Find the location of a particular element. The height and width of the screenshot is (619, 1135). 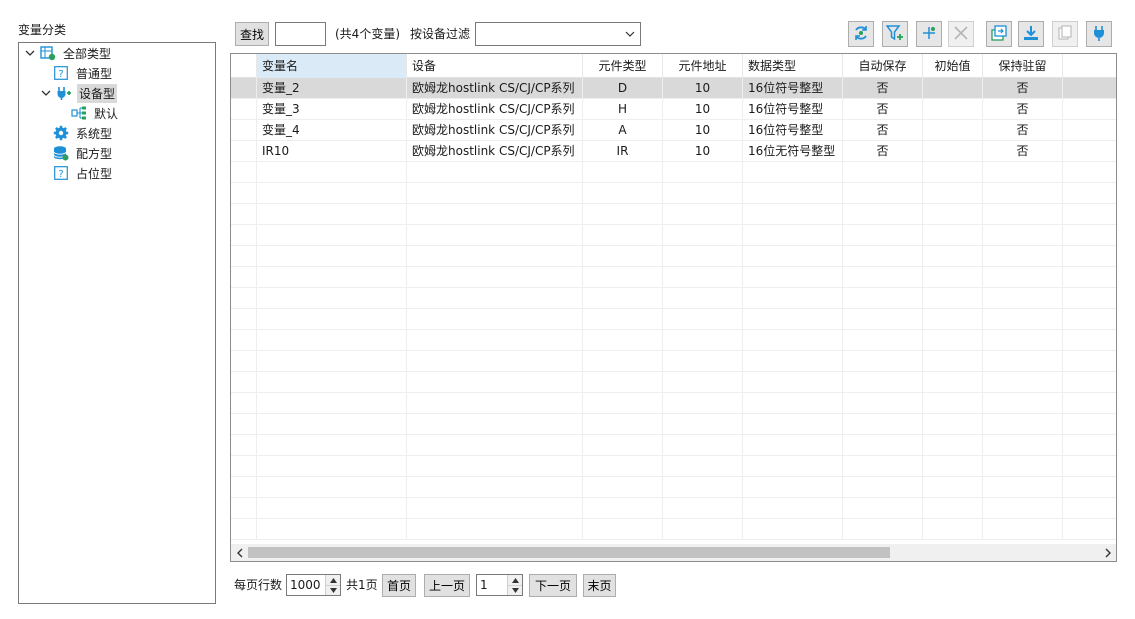

column-header-device: 设备 is located at coordinates (495, 66).